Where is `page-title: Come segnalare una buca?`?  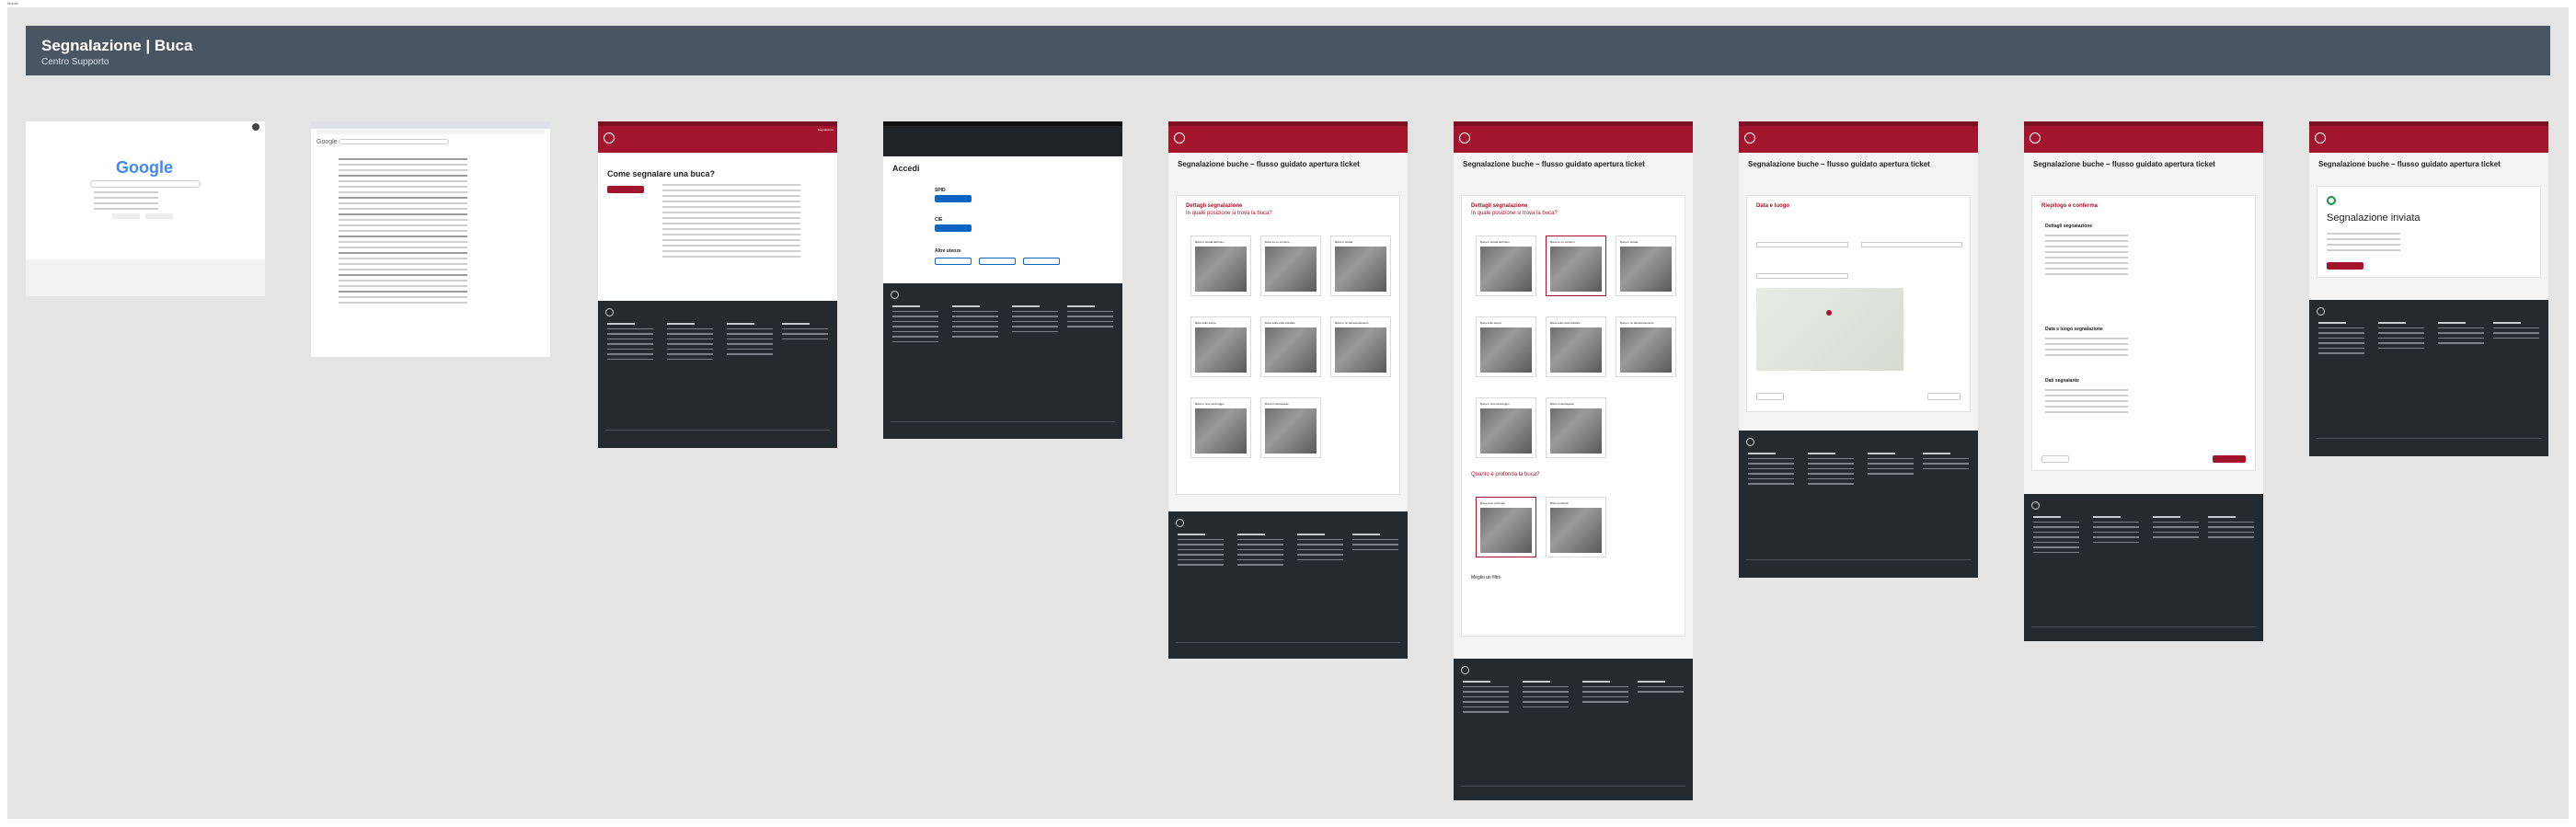
page-title: Come segnalare una buca? is located at coordinates (661, 174).